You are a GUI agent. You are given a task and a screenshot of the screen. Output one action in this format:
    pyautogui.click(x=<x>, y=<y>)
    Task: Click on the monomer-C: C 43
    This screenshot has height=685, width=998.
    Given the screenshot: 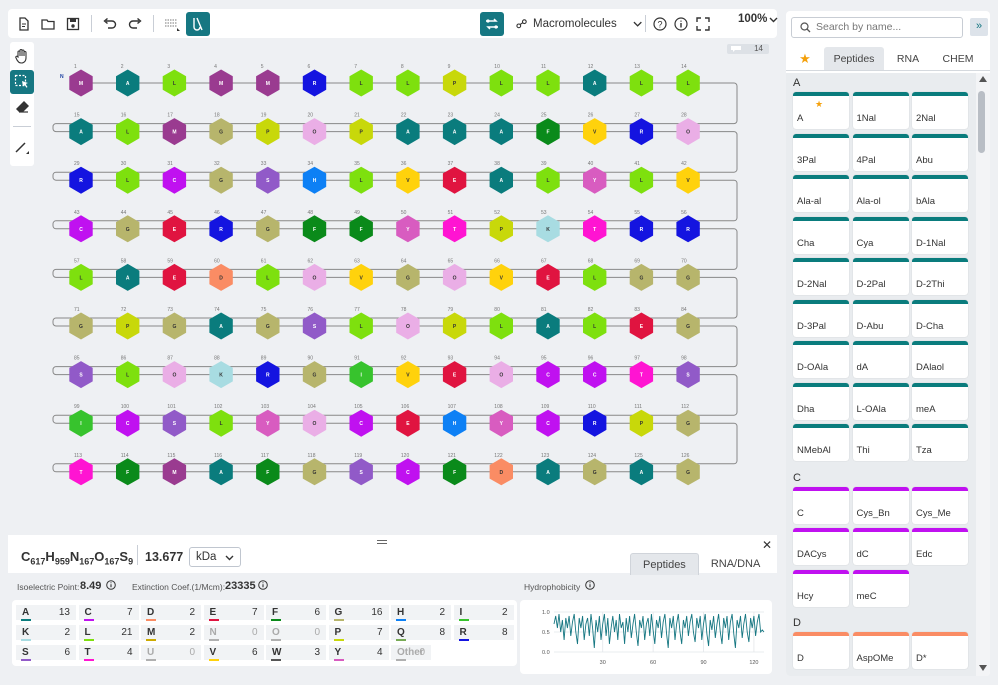 What is the action you would take?
    pyautogui.click(x=81, y=226)
    